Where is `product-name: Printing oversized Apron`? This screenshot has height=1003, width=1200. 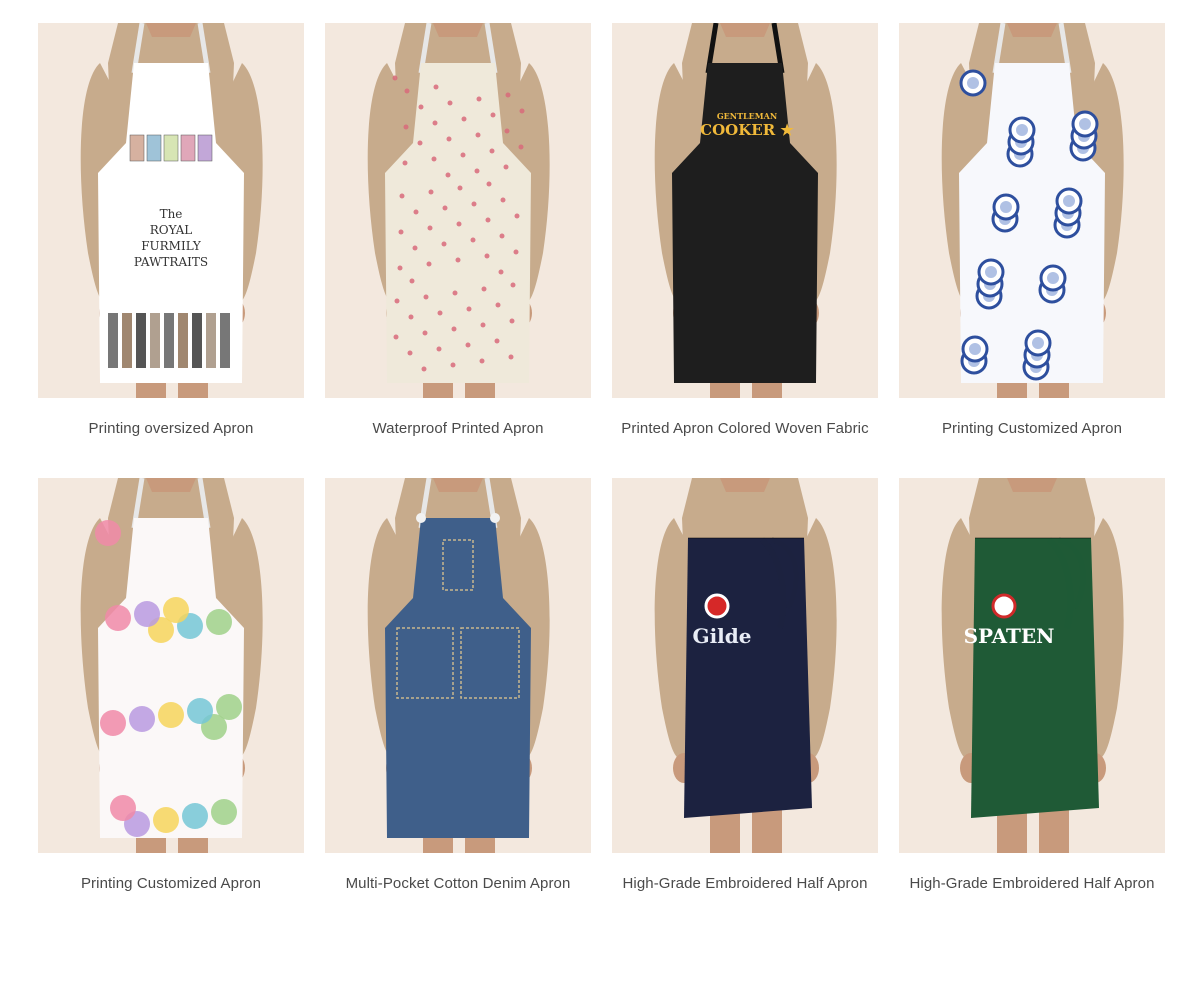 product-name: Printing oversized Apron is located at coordinates (171, 429).